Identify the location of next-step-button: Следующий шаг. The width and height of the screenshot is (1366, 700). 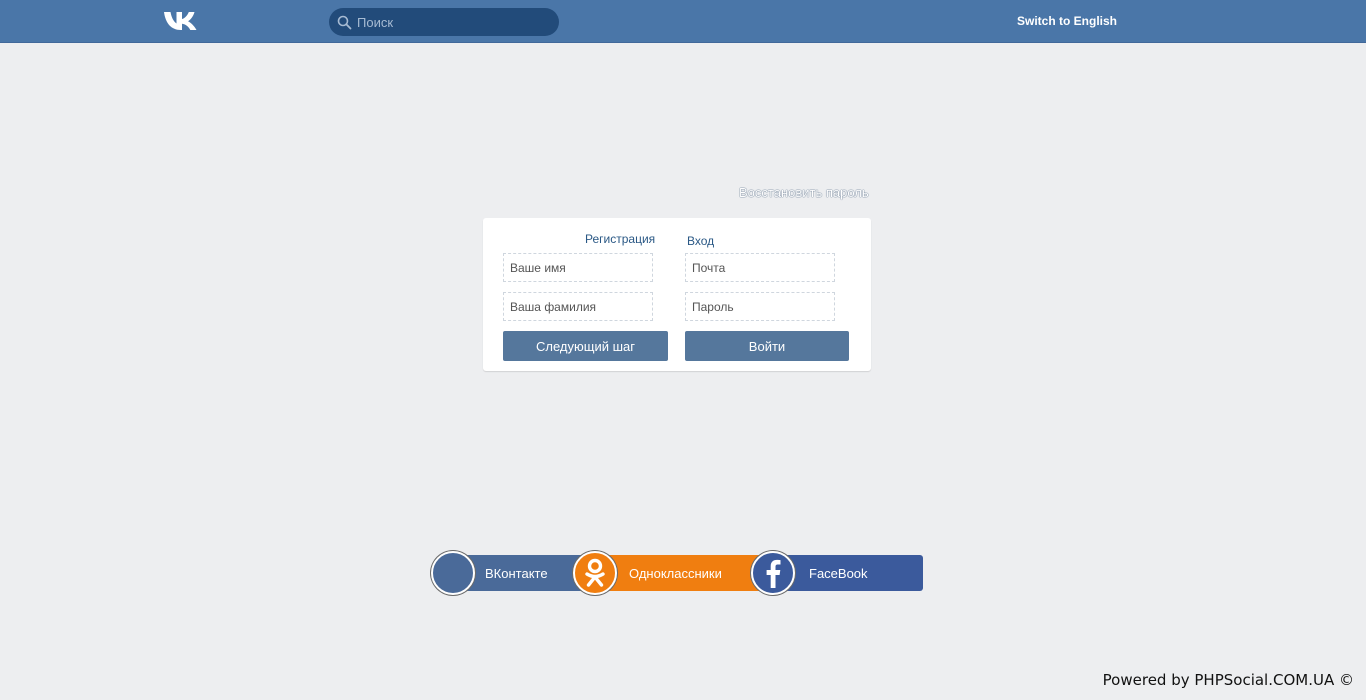
(585, 346).